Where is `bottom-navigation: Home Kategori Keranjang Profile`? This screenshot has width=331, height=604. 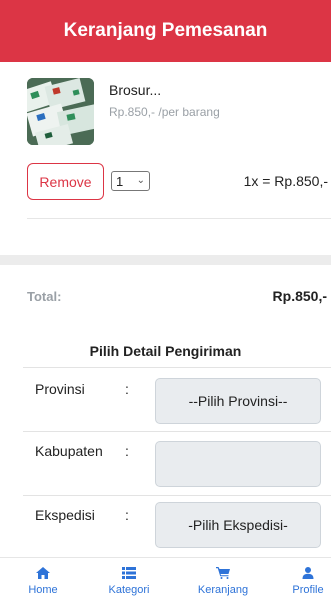 bottom-navigation: Home Kategori Keranjang Profile is located at coordinates (165, 580).